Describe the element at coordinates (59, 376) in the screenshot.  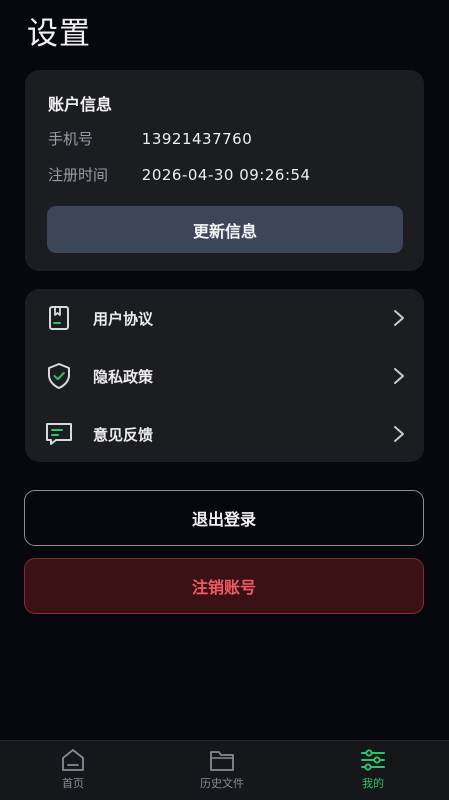
I see `shield-check-icon` at that location.